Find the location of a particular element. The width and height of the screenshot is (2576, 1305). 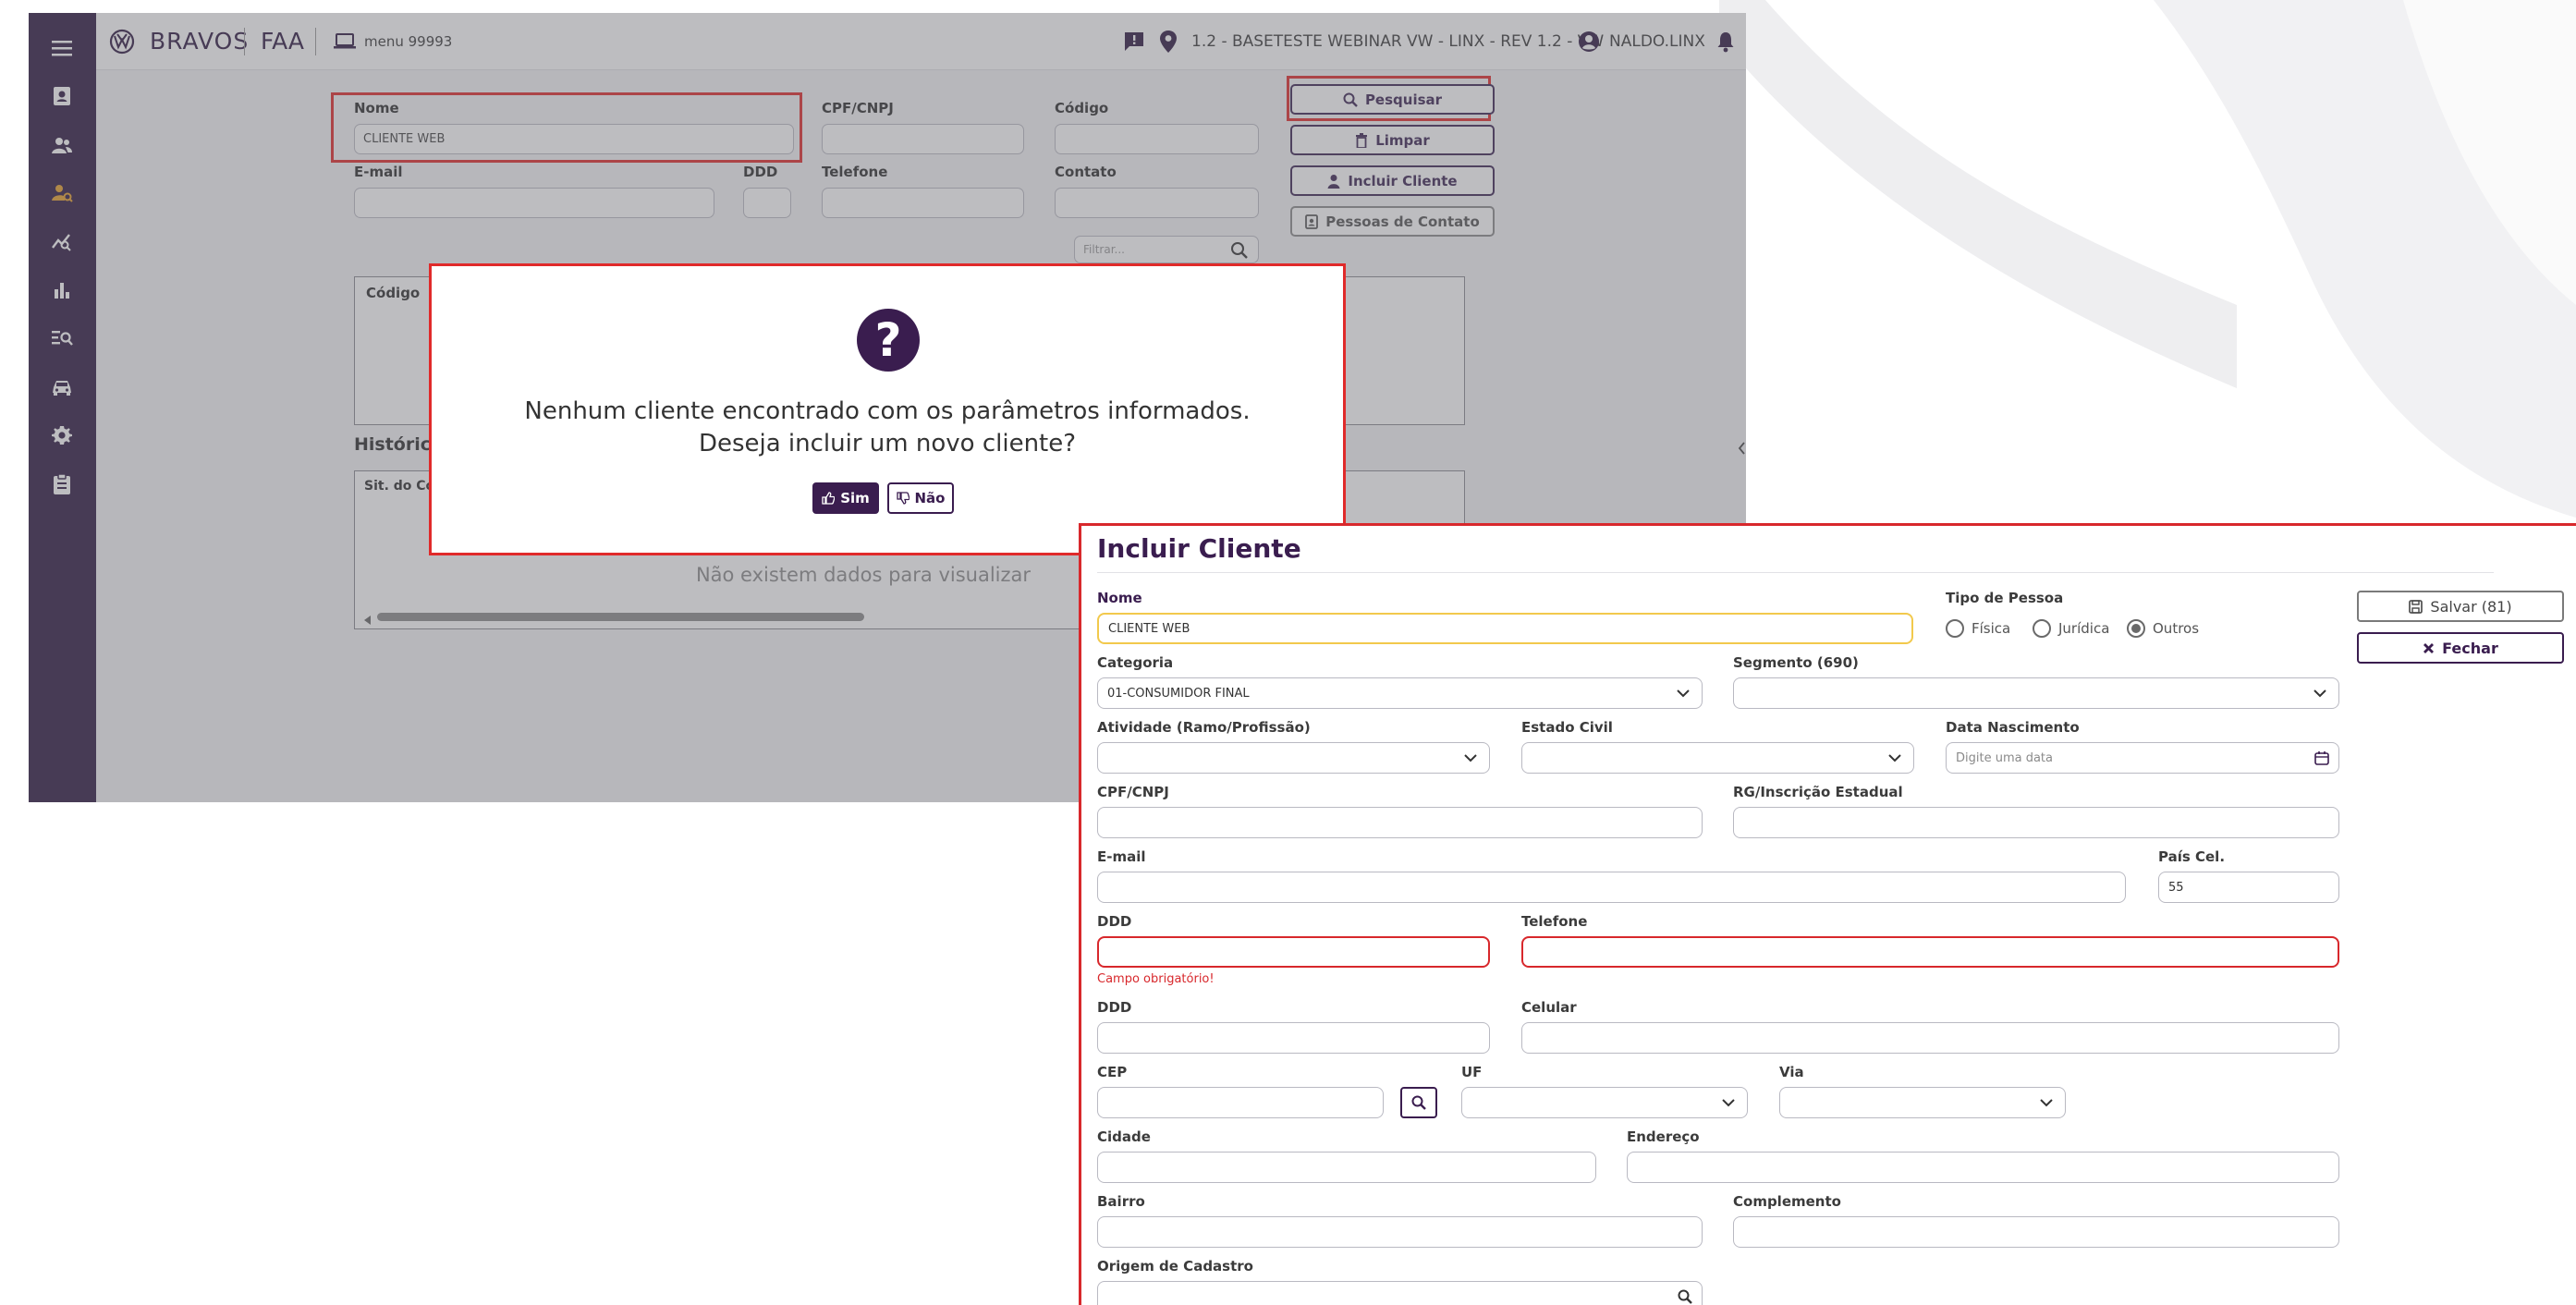

pais-cel-input: 55 is located at coordinates (2248, 887).